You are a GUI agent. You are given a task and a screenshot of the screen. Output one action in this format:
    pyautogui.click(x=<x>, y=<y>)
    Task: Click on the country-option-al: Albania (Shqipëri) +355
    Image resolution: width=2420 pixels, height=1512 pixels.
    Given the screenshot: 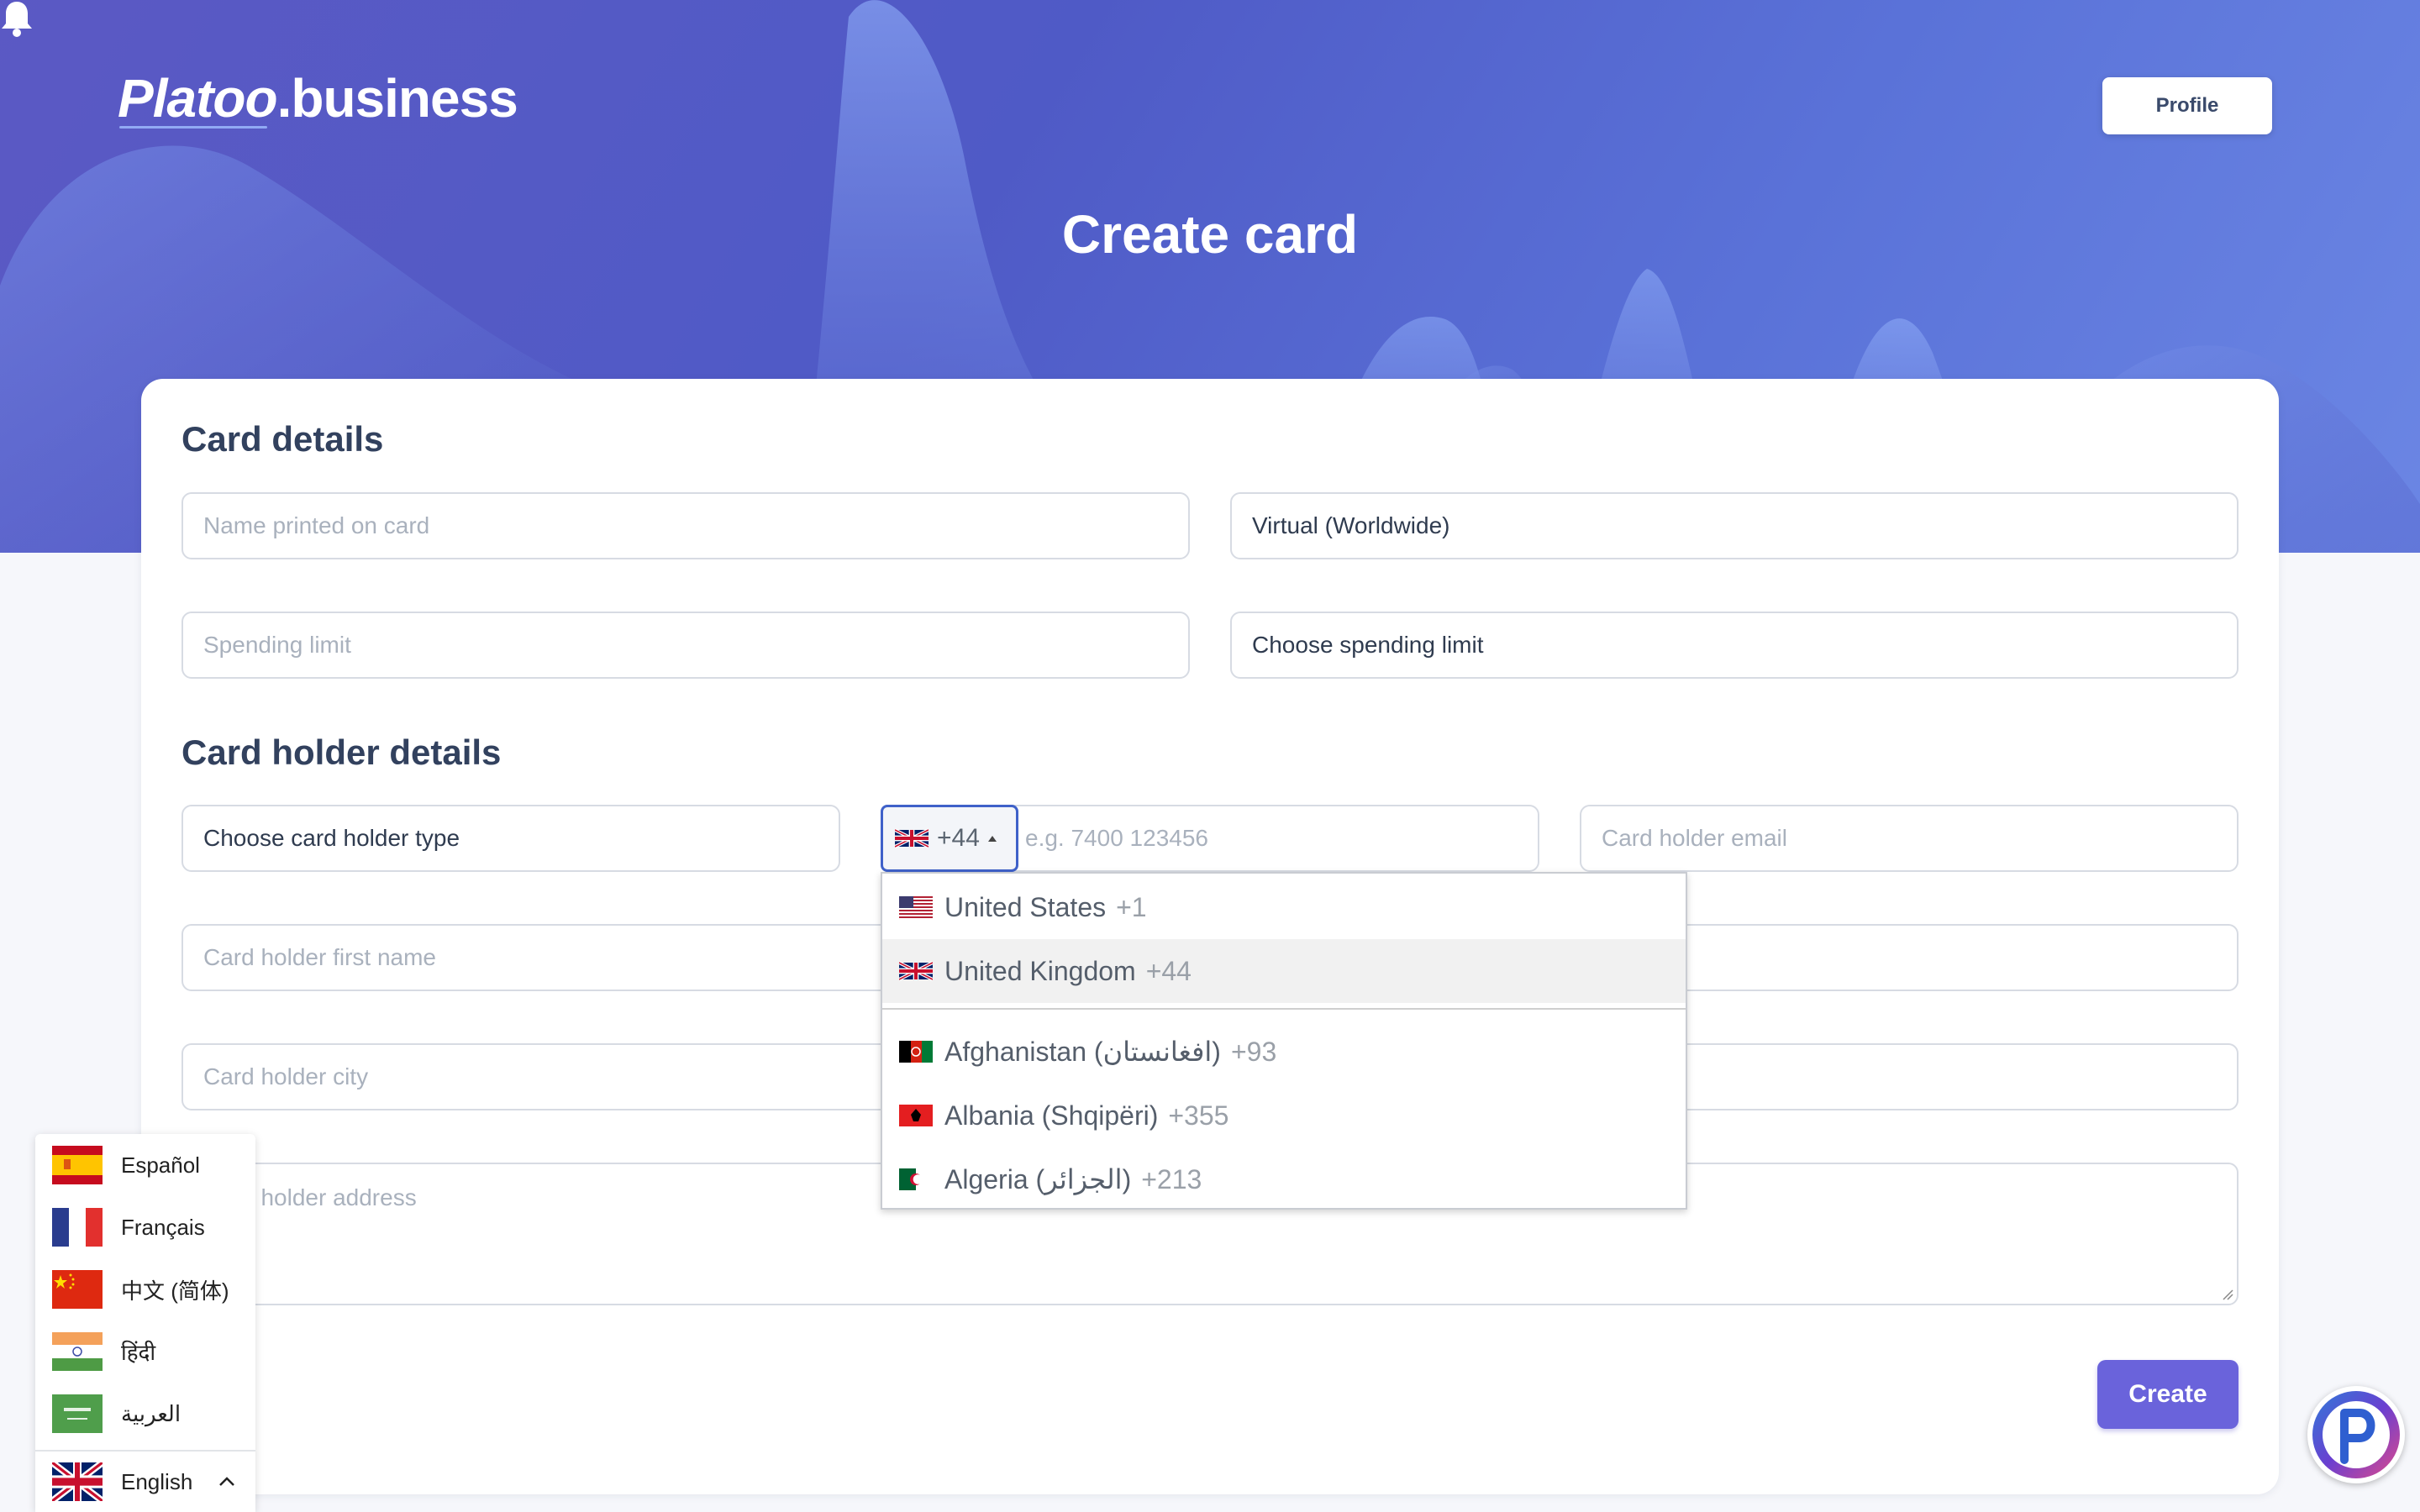 What is the action you would take?
    pyautogui.click(x=1284, y=1115)
    